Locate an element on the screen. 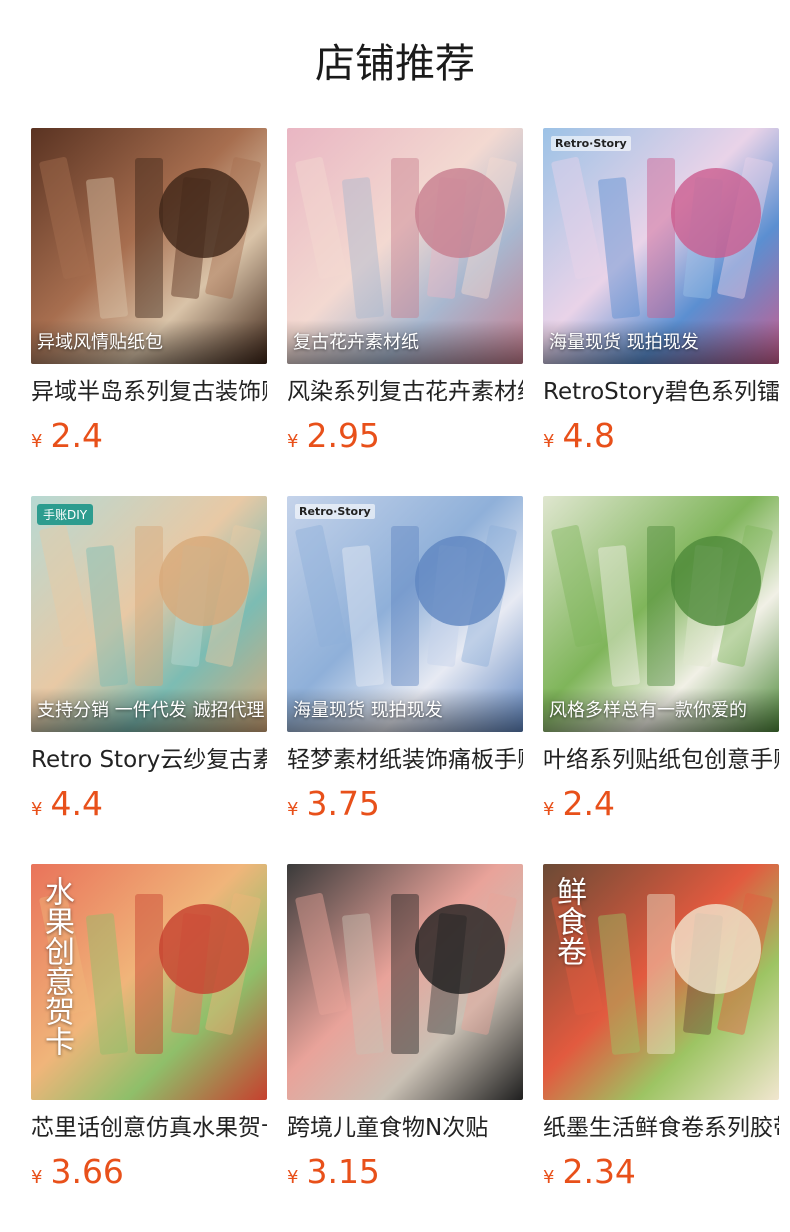 The height and width of the screenshot is (1232, 790). product-image: 异域风情贴纸包 is located at coordinates (149, 246).